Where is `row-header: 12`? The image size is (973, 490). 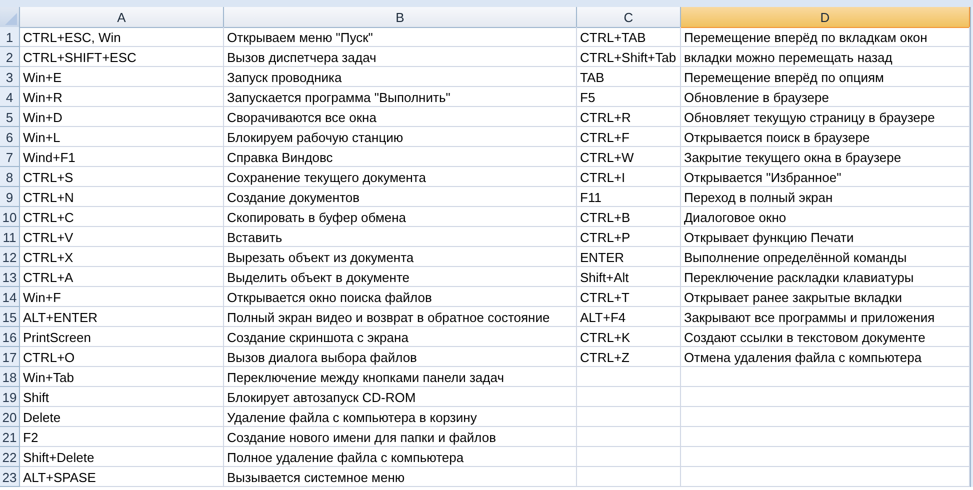
row-header: 12 is located at coordinates (10, 257).